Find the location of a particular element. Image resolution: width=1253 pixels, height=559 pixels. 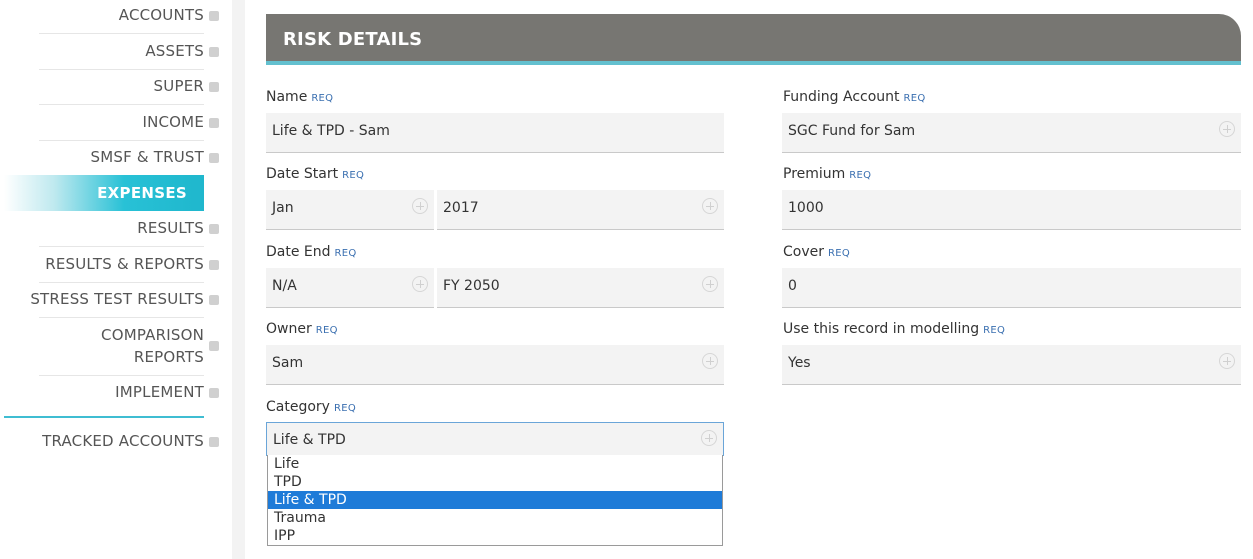

cover-value: 0 is located at coordinates (792, 286).